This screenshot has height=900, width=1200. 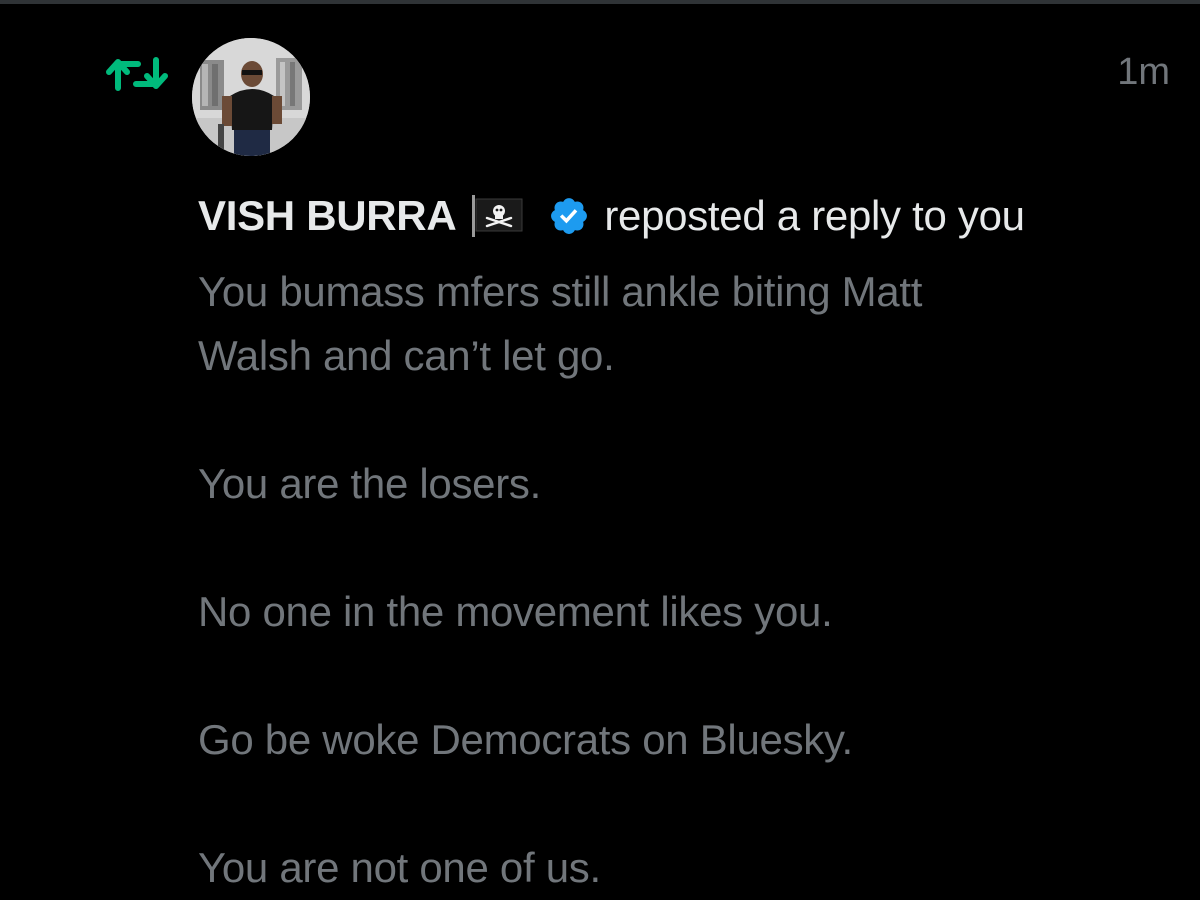 I want to click on avatar, so click(x=251, y=97).